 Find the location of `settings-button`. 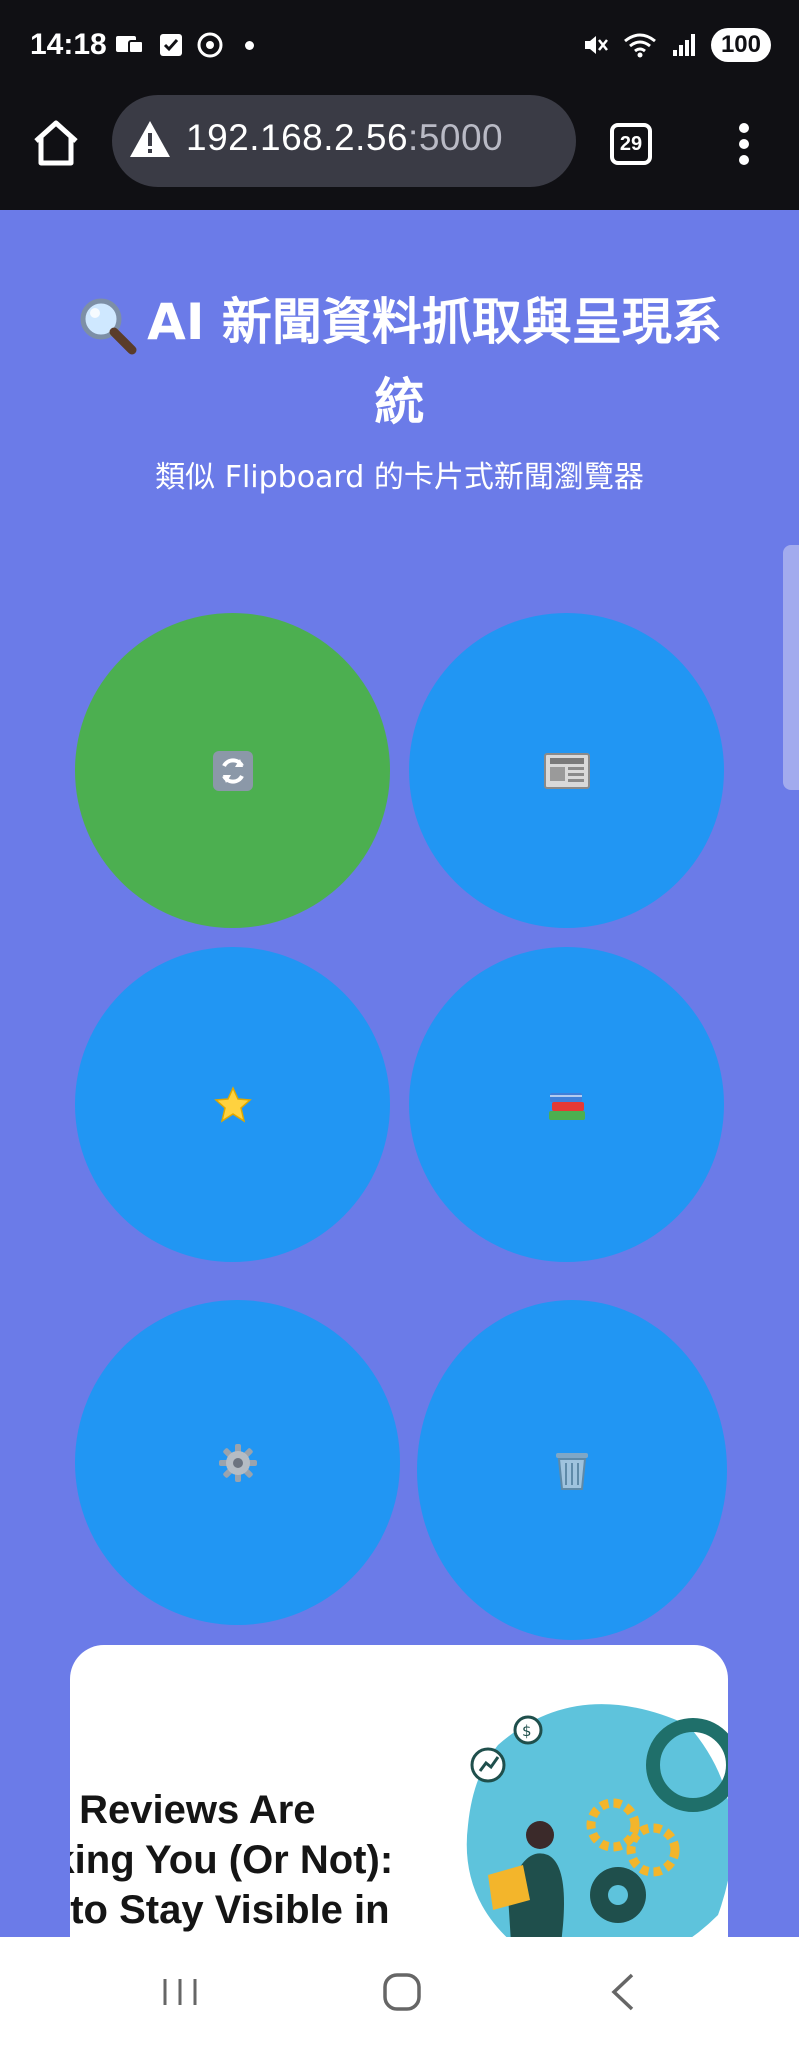

settings-button is located at coordinates (237, 1462).